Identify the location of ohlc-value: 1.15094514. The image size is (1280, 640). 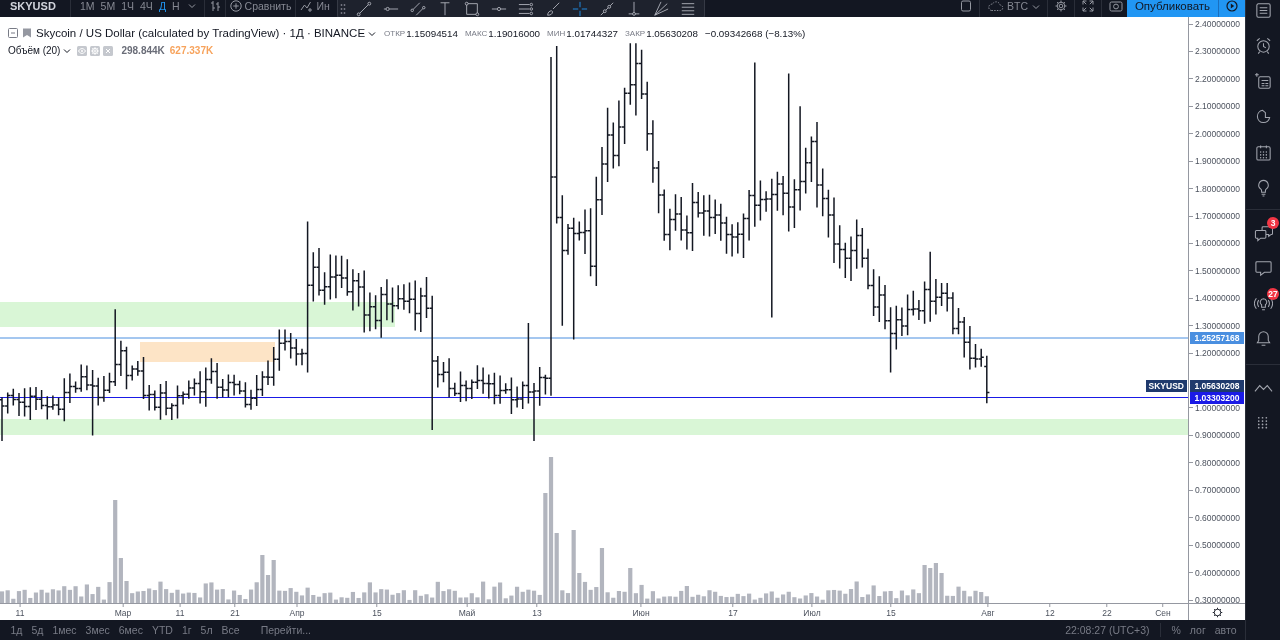
(432, 33).